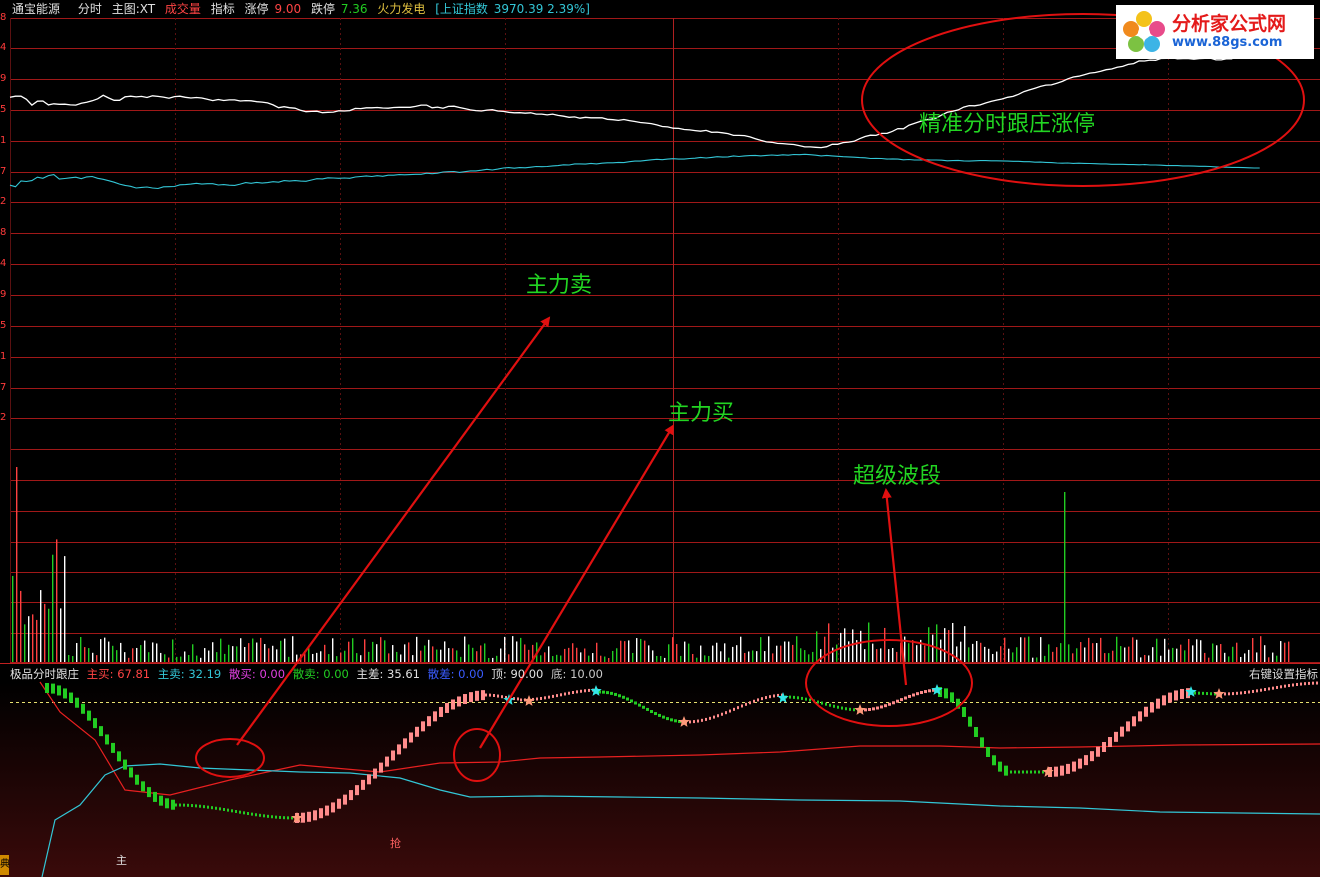  What do you see at coordinates (306, 674) in the screenshot?
I see `retail-sell-label: 散卖:` at bounding box center [306, 674].